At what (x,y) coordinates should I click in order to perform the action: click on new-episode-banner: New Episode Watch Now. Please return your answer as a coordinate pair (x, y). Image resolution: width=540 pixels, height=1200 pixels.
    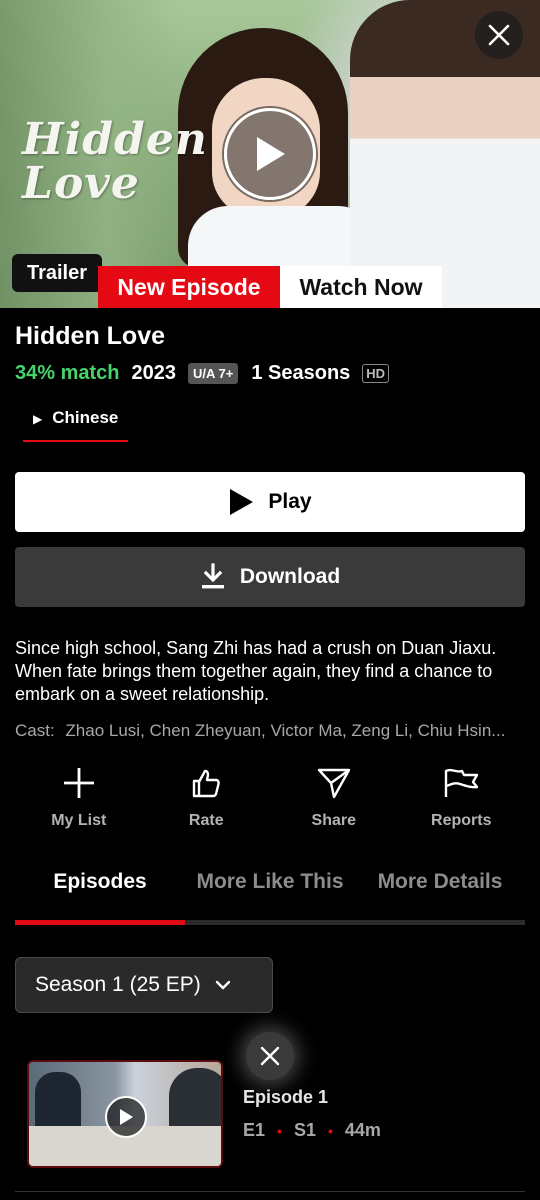
    Looking at the image, I should click on (270, 287).